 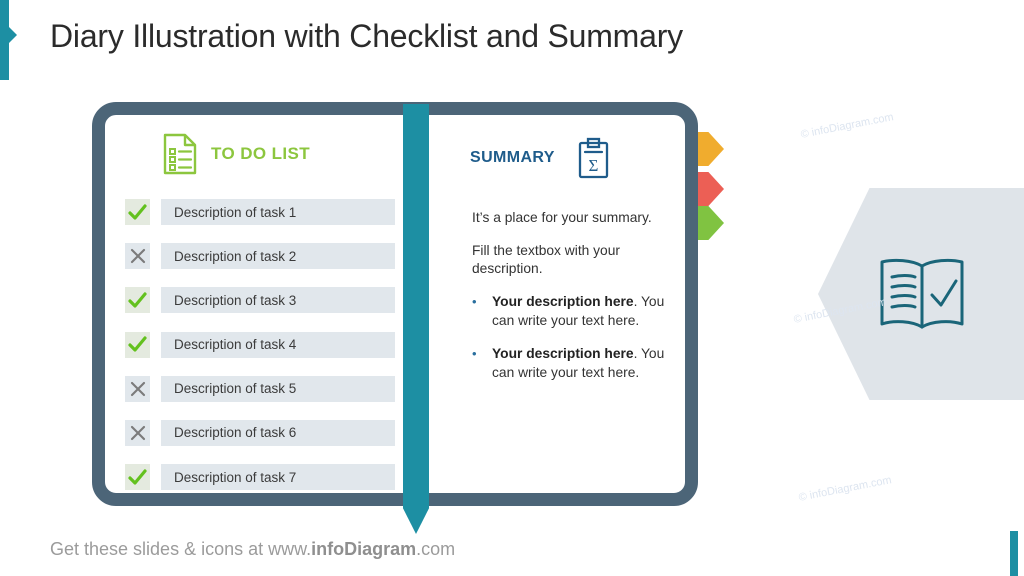 I want to click on task-row: Description of task 5, so click(x=260, y=388).